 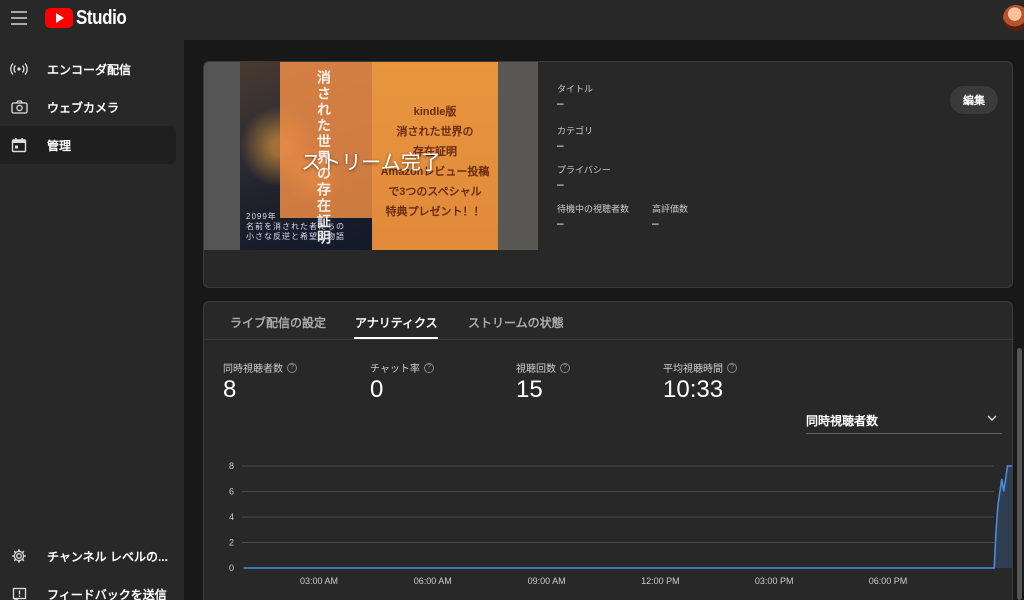 What do you see at coordinates (231, 543) in the screenshot?
I see `y-tick-label: 2` at bounding box center [231, 543].